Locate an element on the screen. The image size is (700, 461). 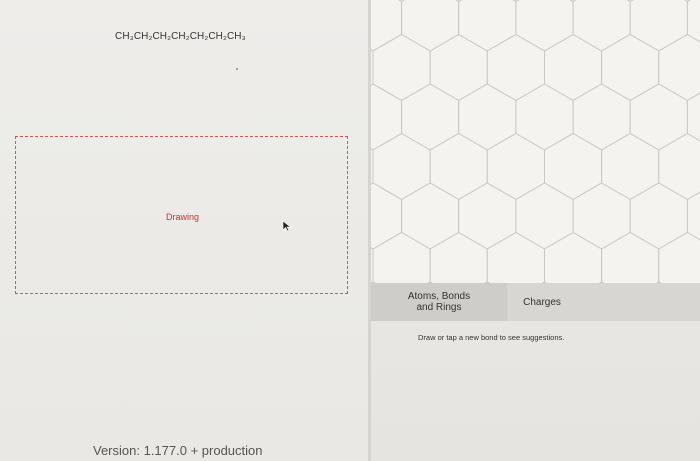
version-label: Version: 1.177.0 + production is located at coordinates (178, 450).